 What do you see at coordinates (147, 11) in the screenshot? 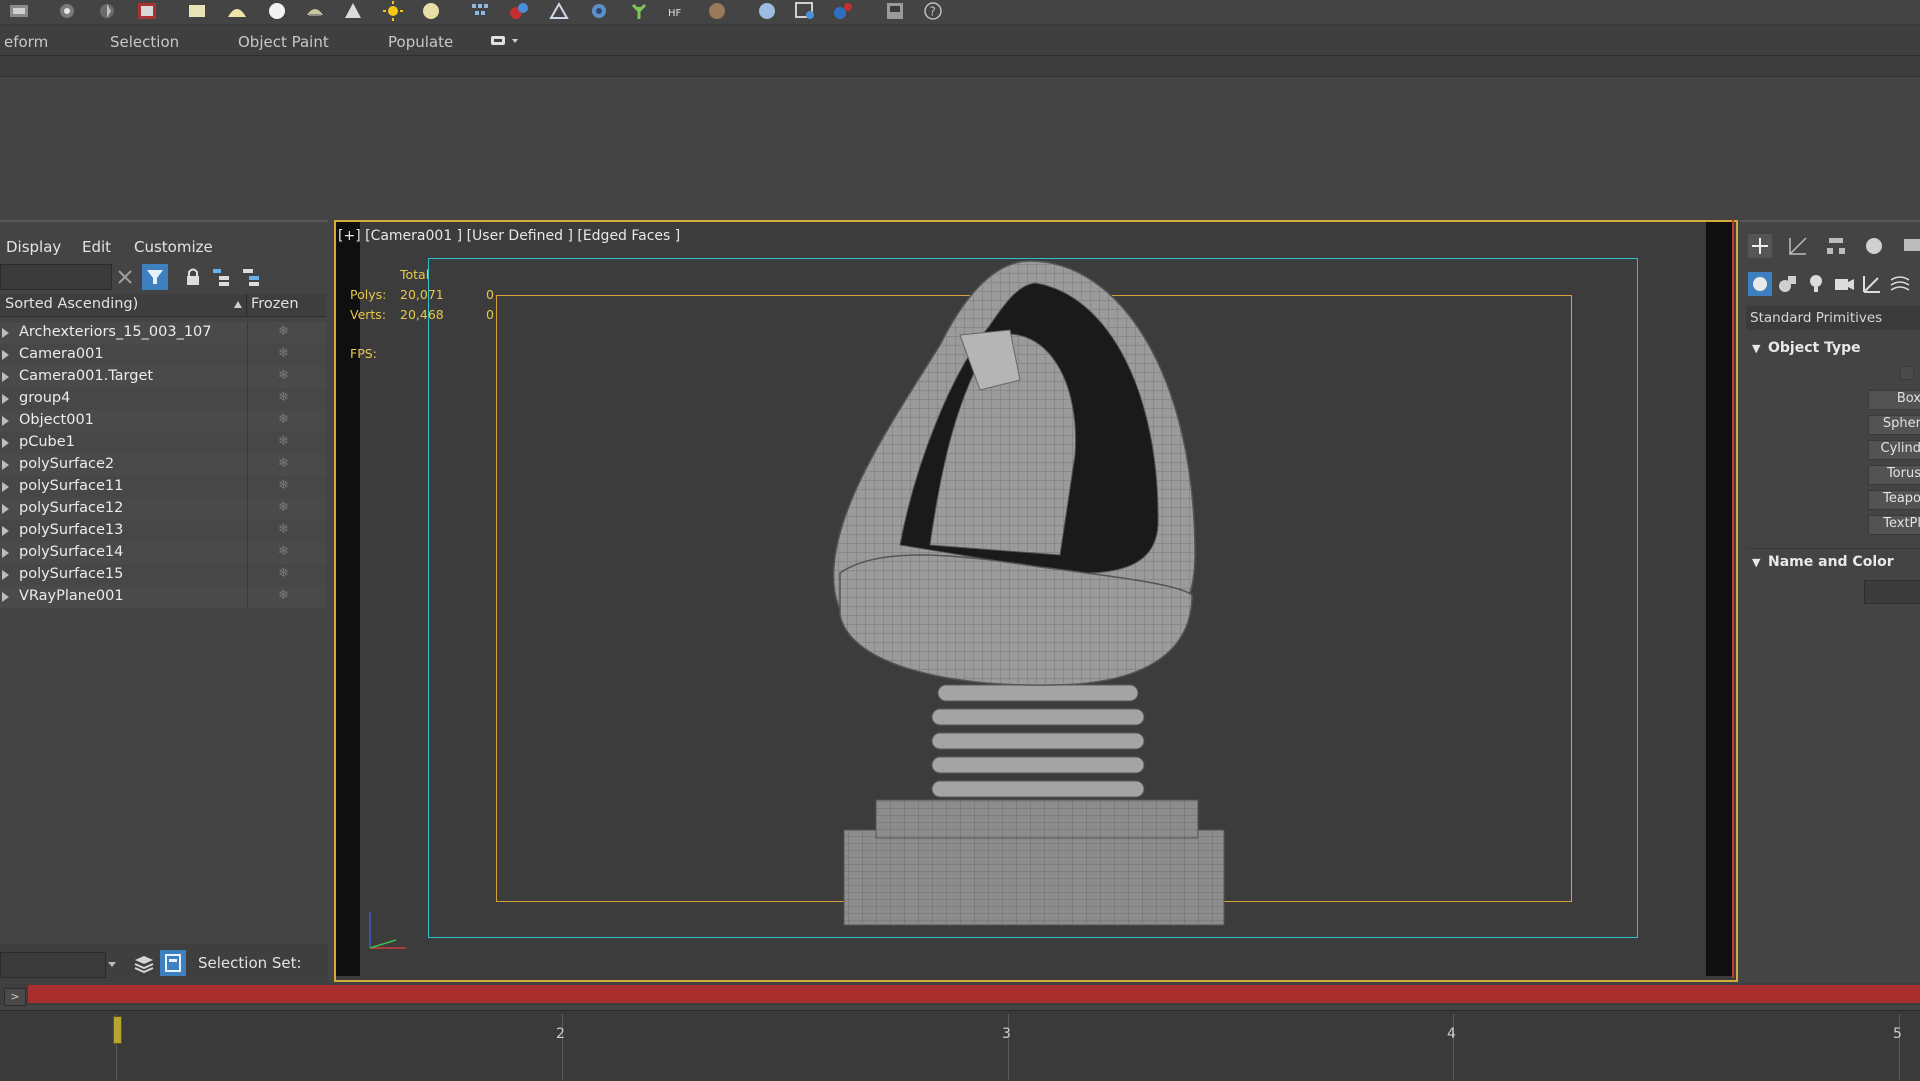
I see `vray-render-icon` at bounding box center [147, 11].